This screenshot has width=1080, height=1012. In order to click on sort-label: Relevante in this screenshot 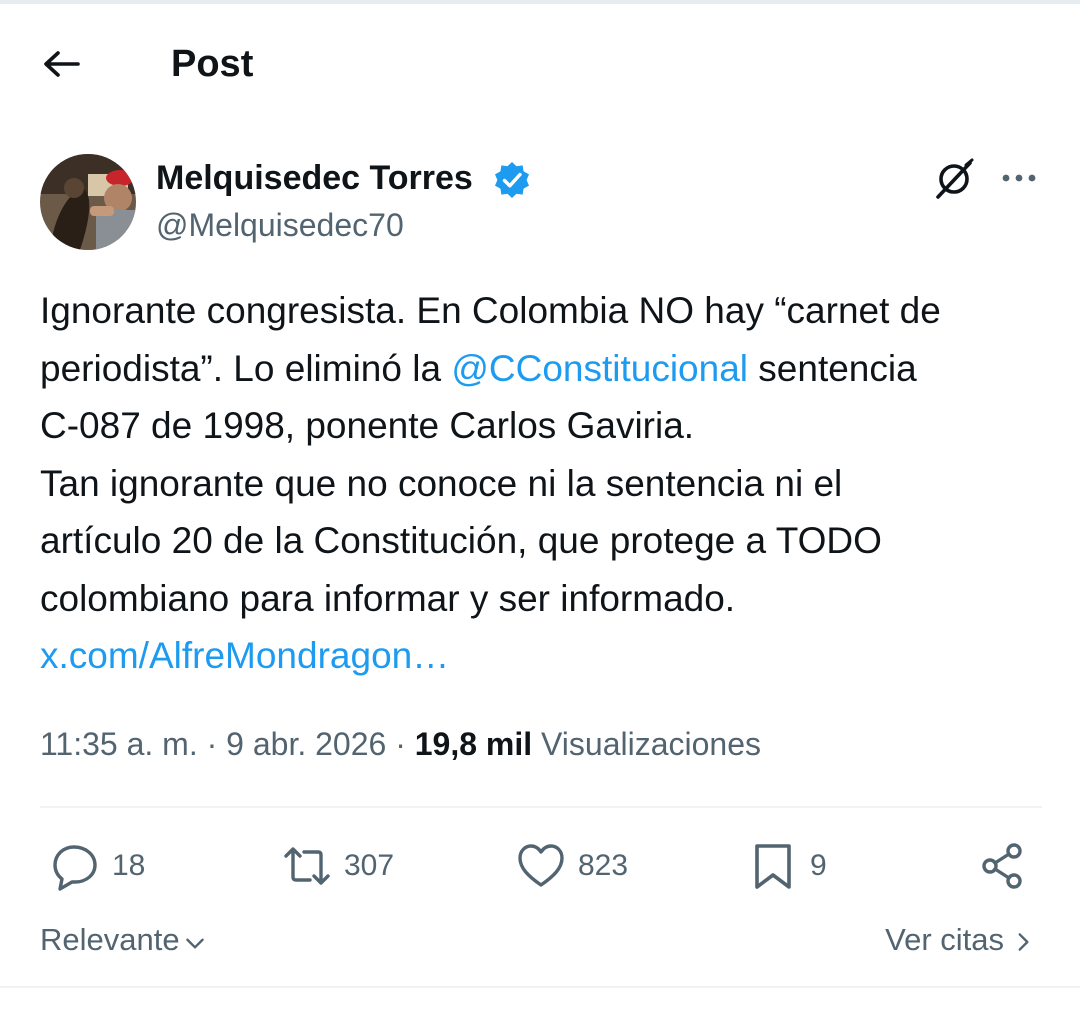, I will do `click(110, 939)`.